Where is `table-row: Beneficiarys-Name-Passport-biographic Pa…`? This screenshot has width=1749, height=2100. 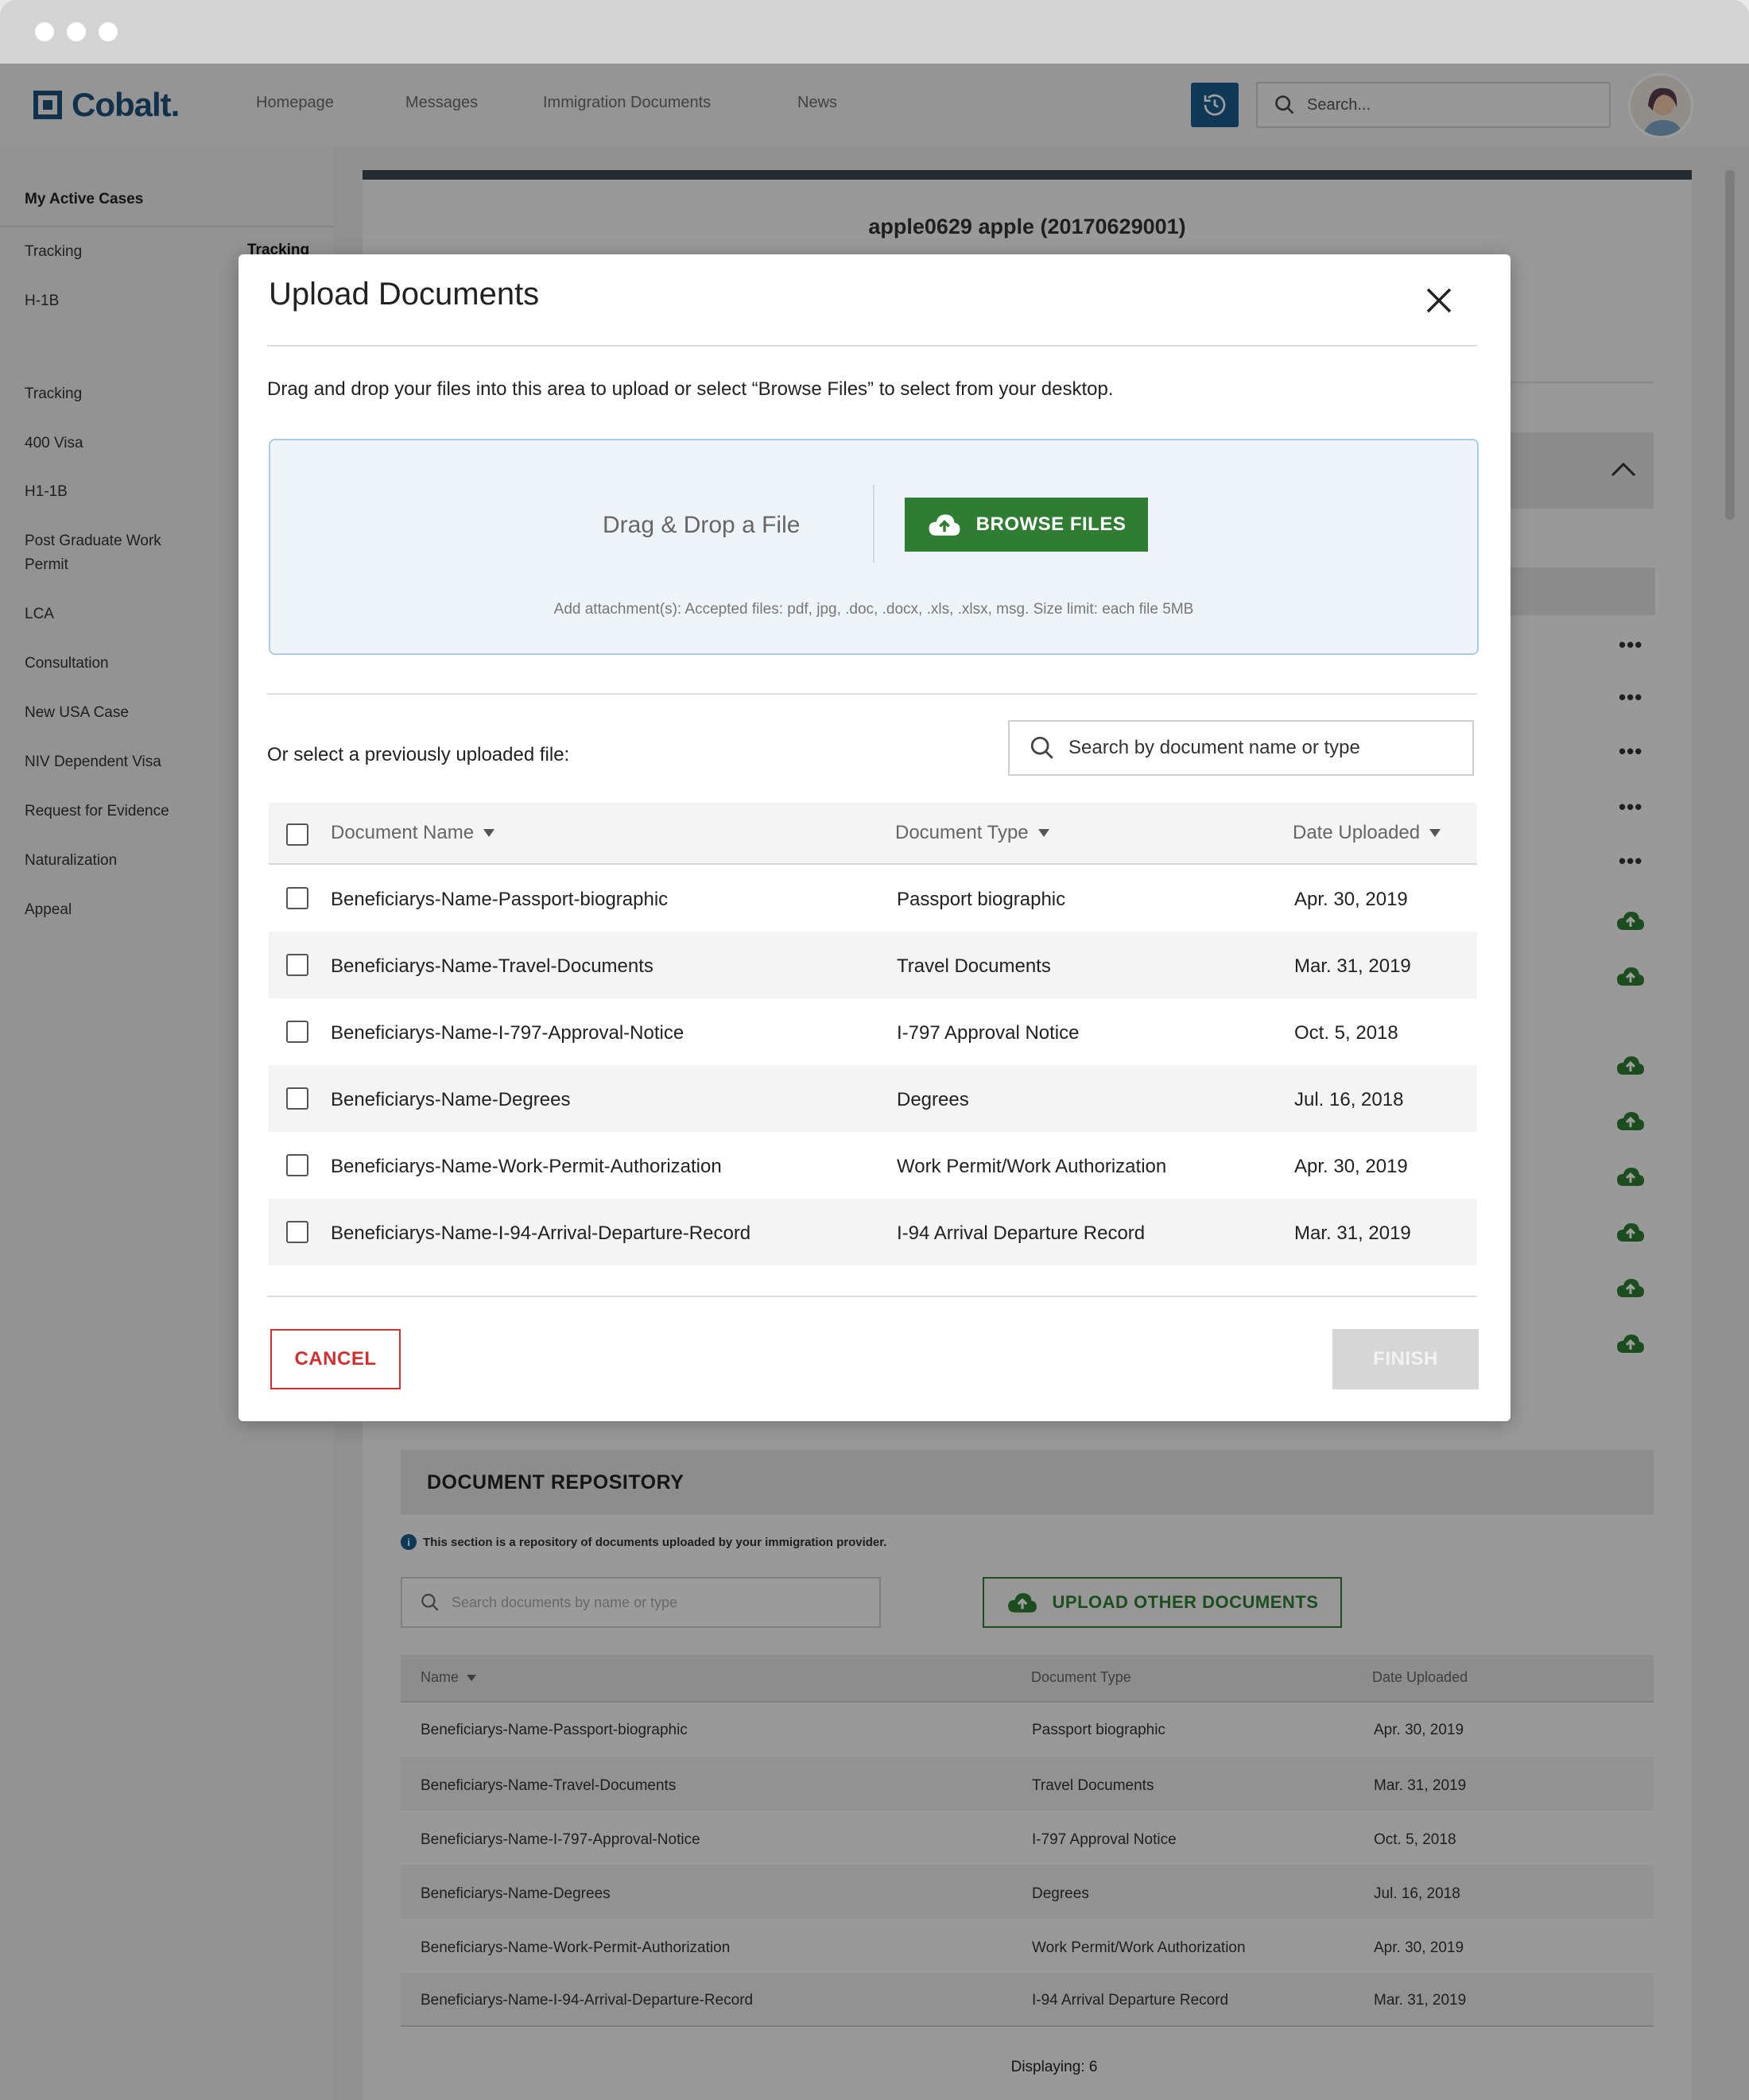 table-row: Beneficiarys-Name-Passport-biographic Pa… is located at coordinates (873, 899).